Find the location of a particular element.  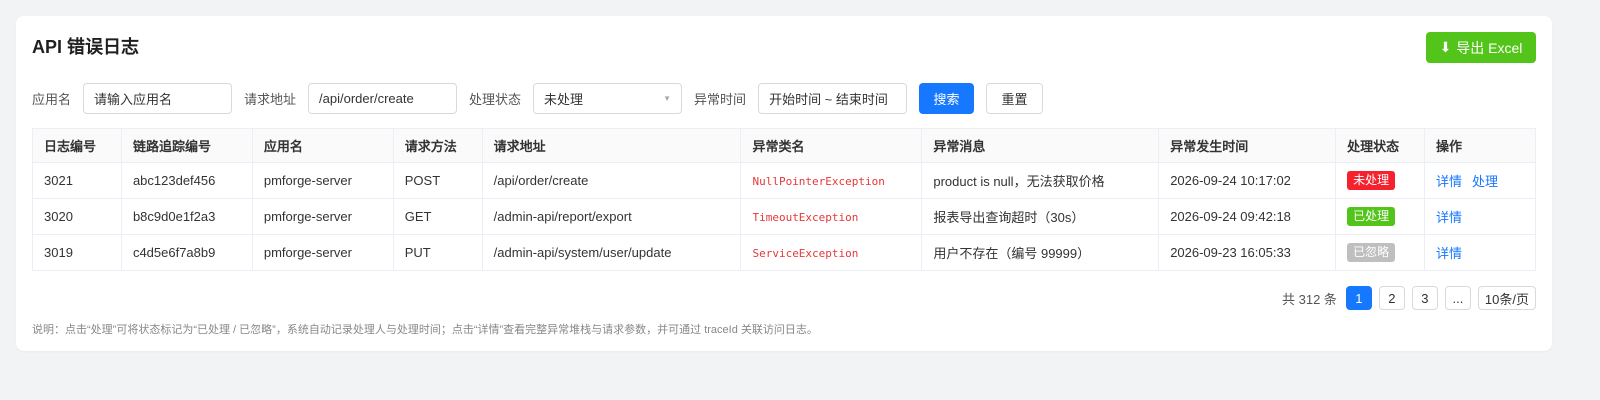

exception-cell: ServiceException is located at coordinates (831, 252).